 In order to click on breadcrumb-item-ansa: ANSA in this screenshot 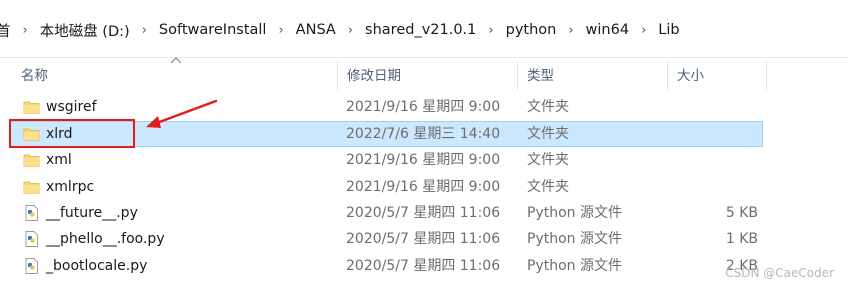, I will do `click(316, 30)`.